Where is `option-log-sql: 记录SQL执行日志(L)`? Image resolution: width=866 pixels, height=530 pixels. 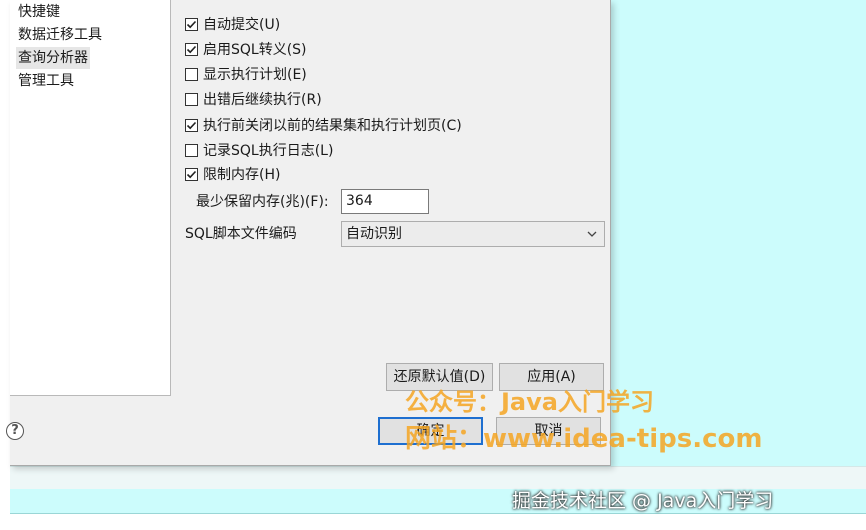
option-log-sql: 记录SQL执行日志(L) is located at coordinates (259, 150).